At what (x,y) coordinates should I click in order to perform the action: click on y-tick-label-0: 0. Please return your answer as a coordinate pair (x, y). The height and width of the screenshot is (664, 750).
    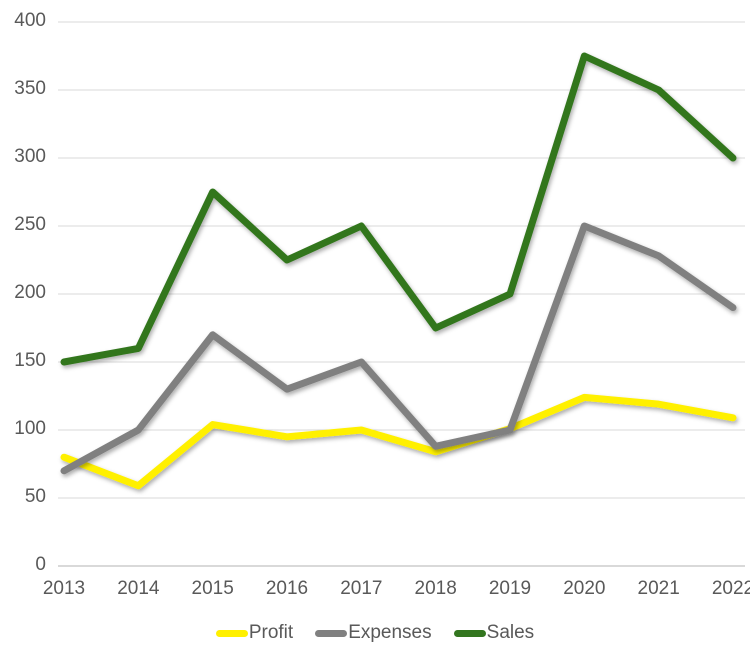
    Looking at the image, I should click on (40, 564).